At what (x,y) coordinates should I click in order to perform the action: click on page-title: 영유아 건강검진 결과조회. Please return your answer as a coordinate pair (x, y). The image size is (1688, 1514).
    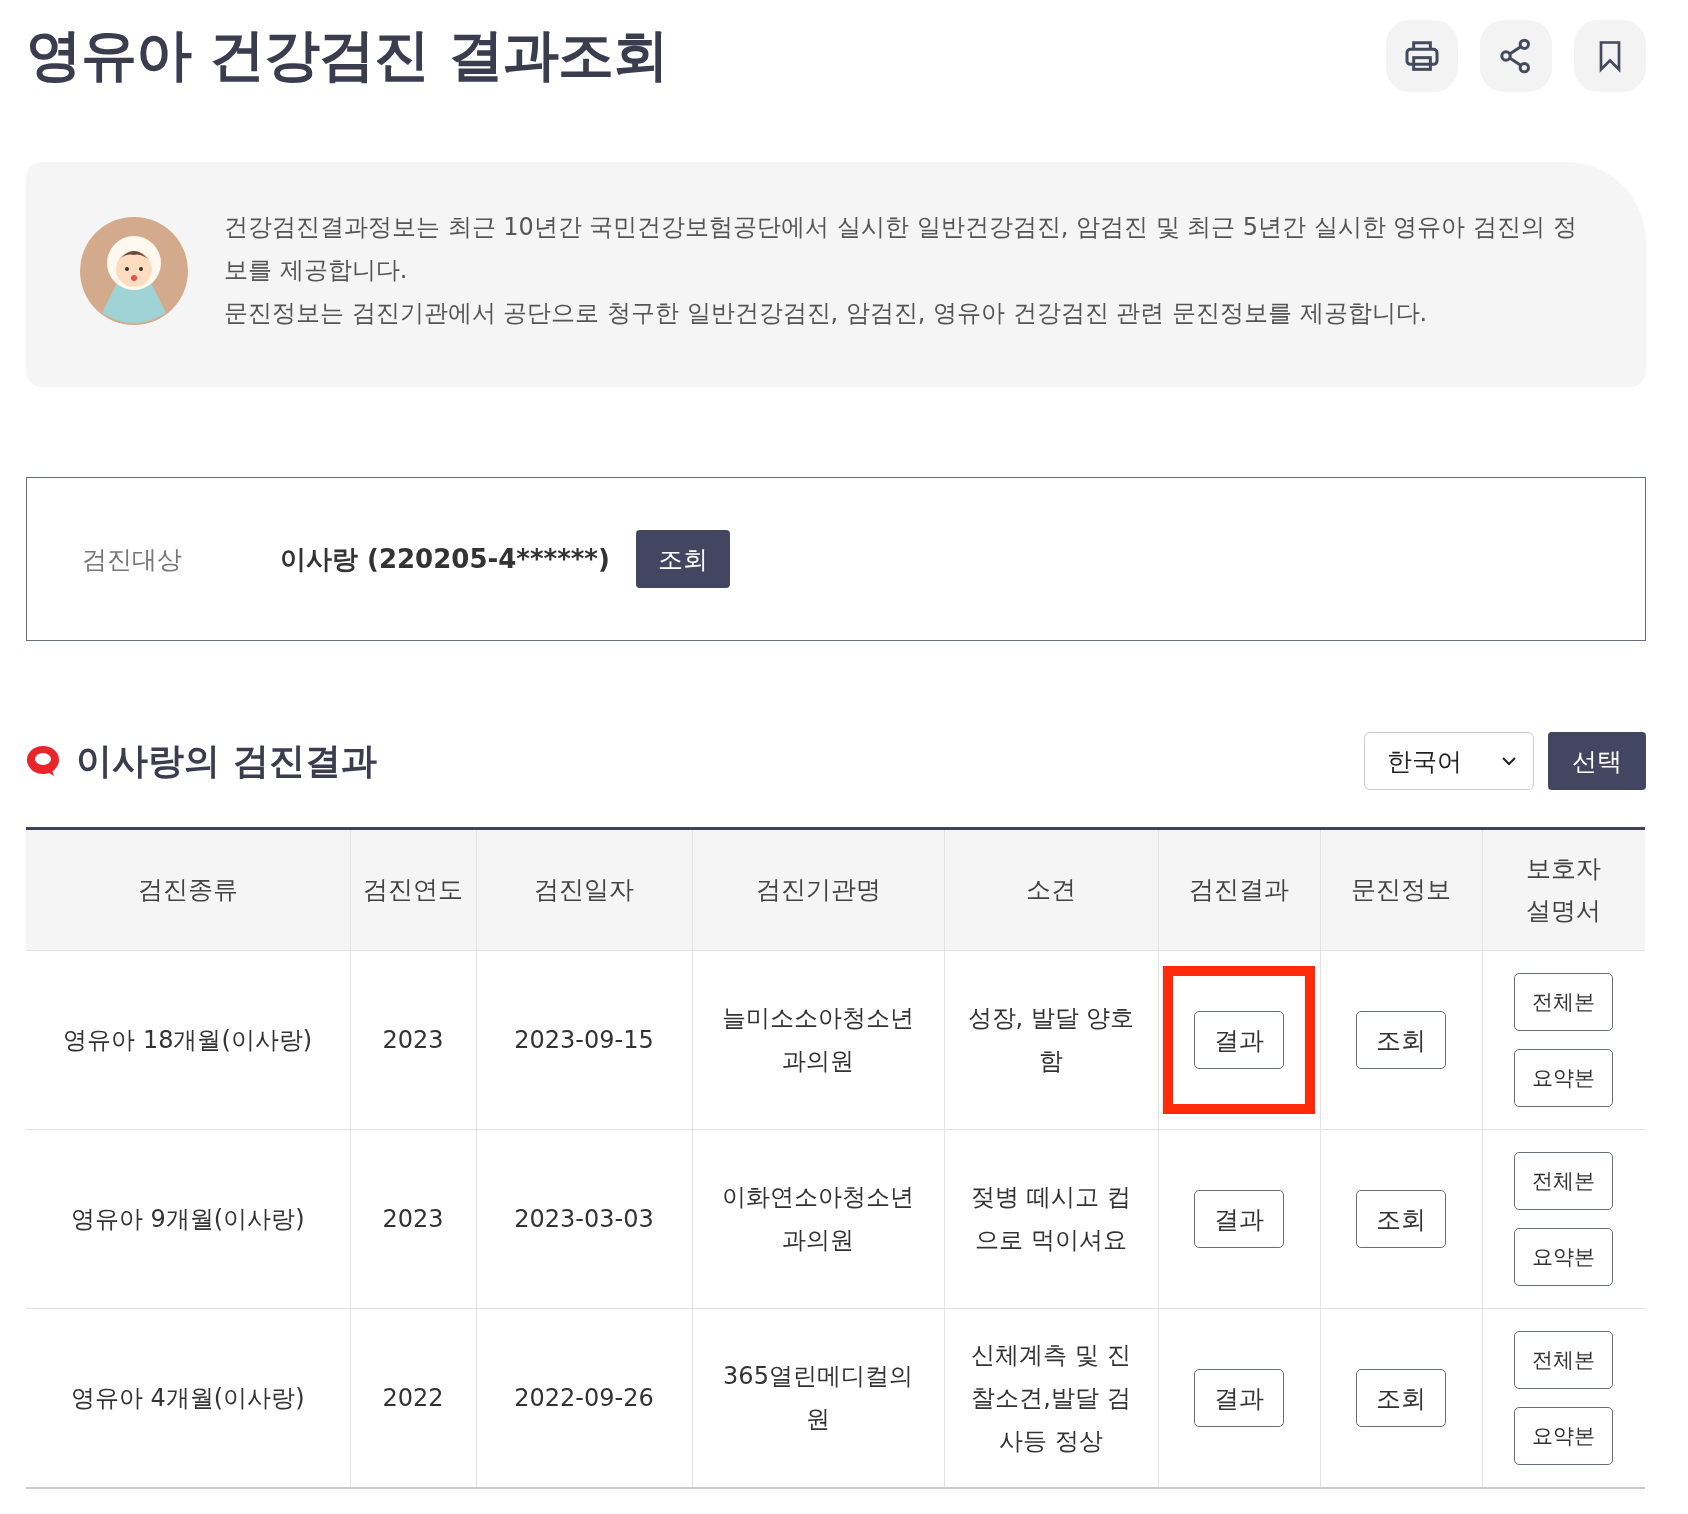
    Looking at the image, I should click on (347, 55).